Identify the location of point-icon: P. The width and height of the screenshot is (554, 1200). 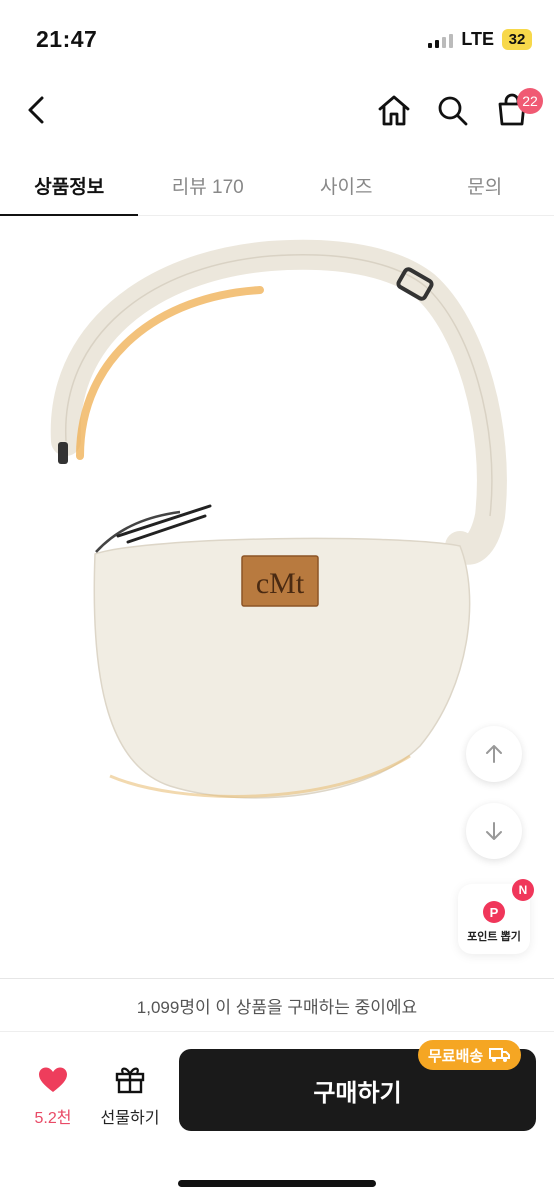
(494, 912).